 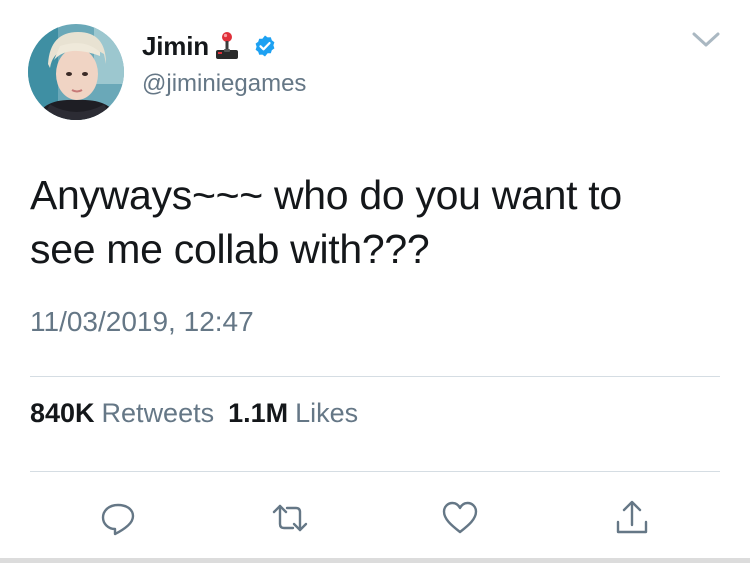 What do you see at coordinates (265, 46) in the screenshot?
I see `verified-badge-icon` at bounding box center [265, 46].